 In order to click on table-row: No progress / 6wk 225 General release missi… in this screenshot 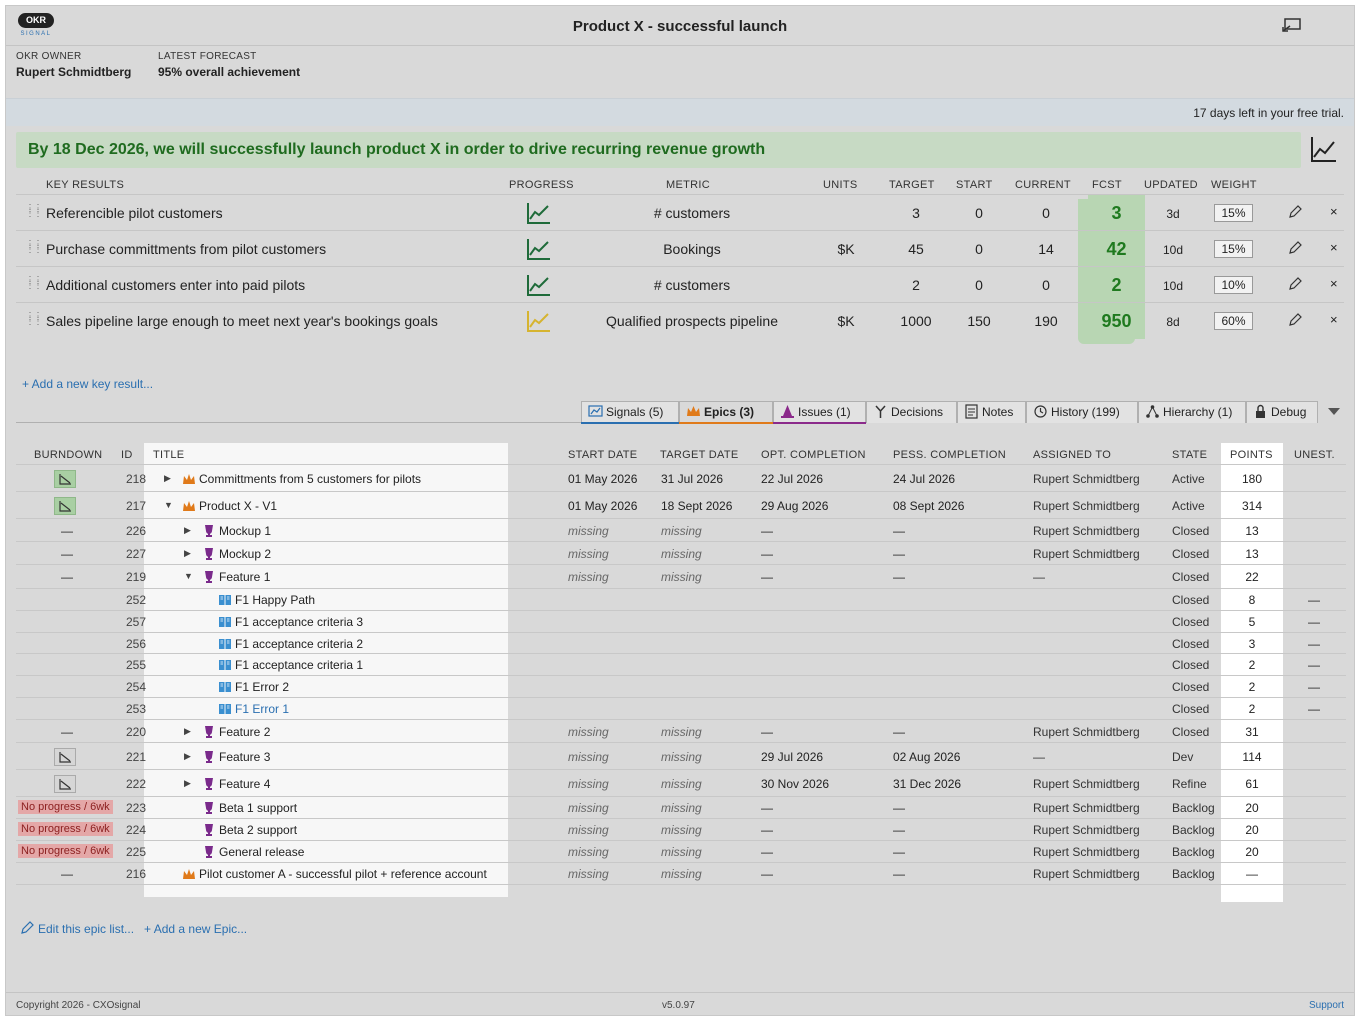, I will do `click(681, 852)`.